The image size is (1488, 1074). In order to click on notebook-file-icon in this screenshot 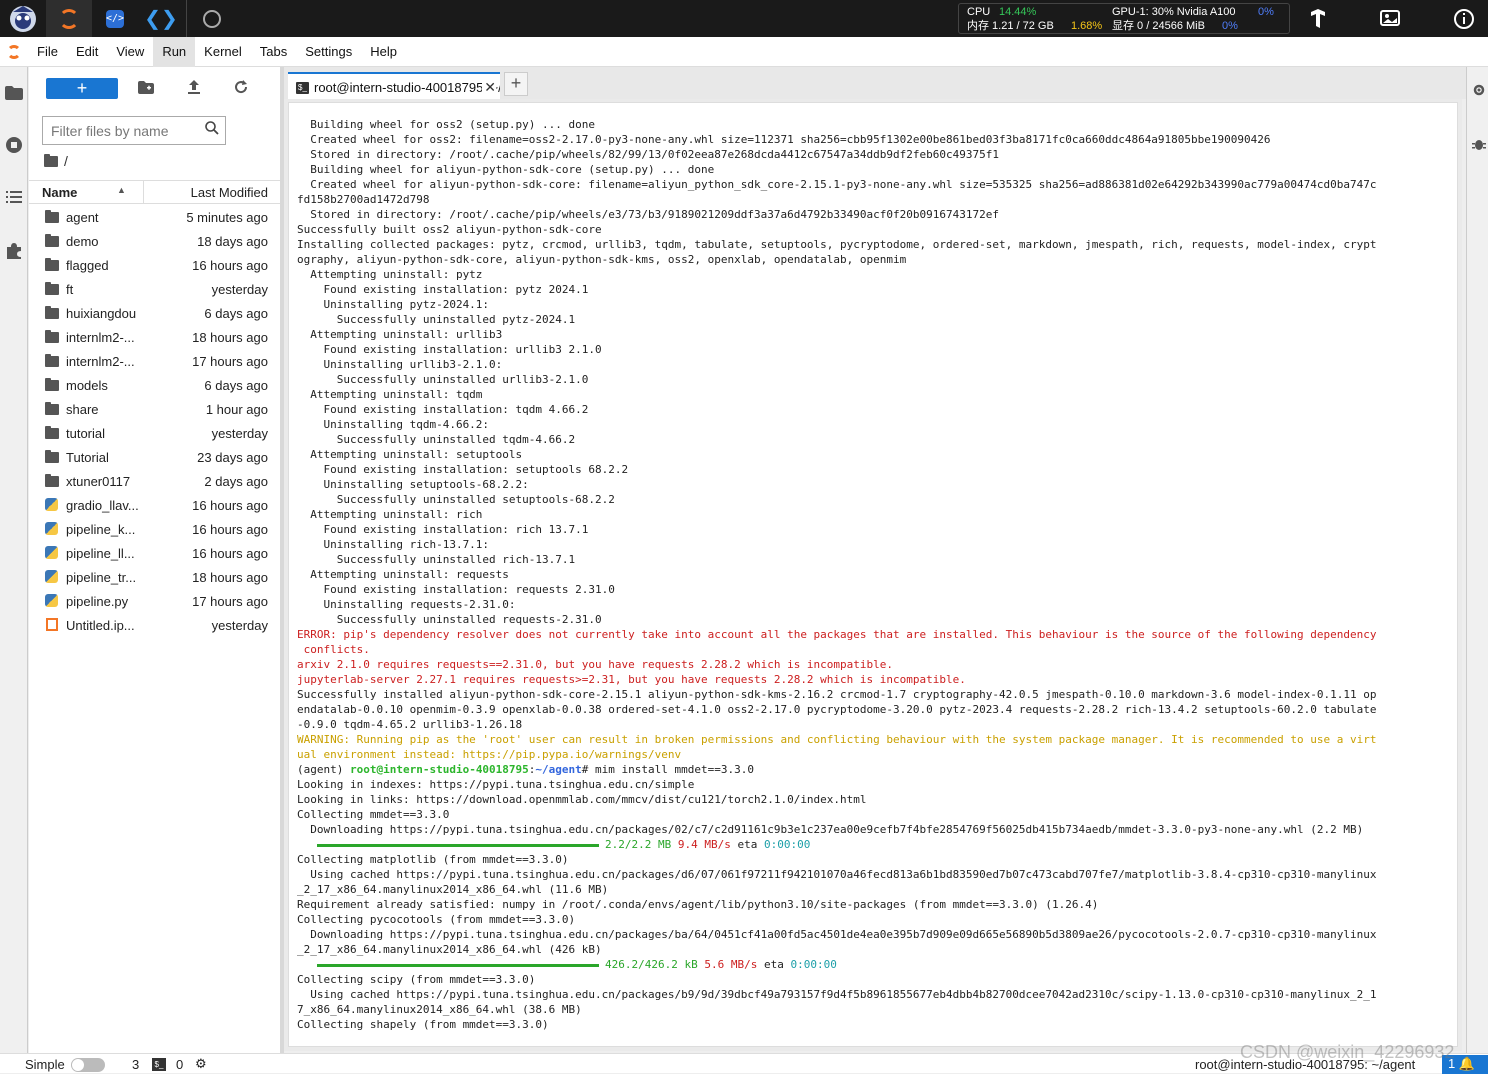, I will do `click(52, 624)`.